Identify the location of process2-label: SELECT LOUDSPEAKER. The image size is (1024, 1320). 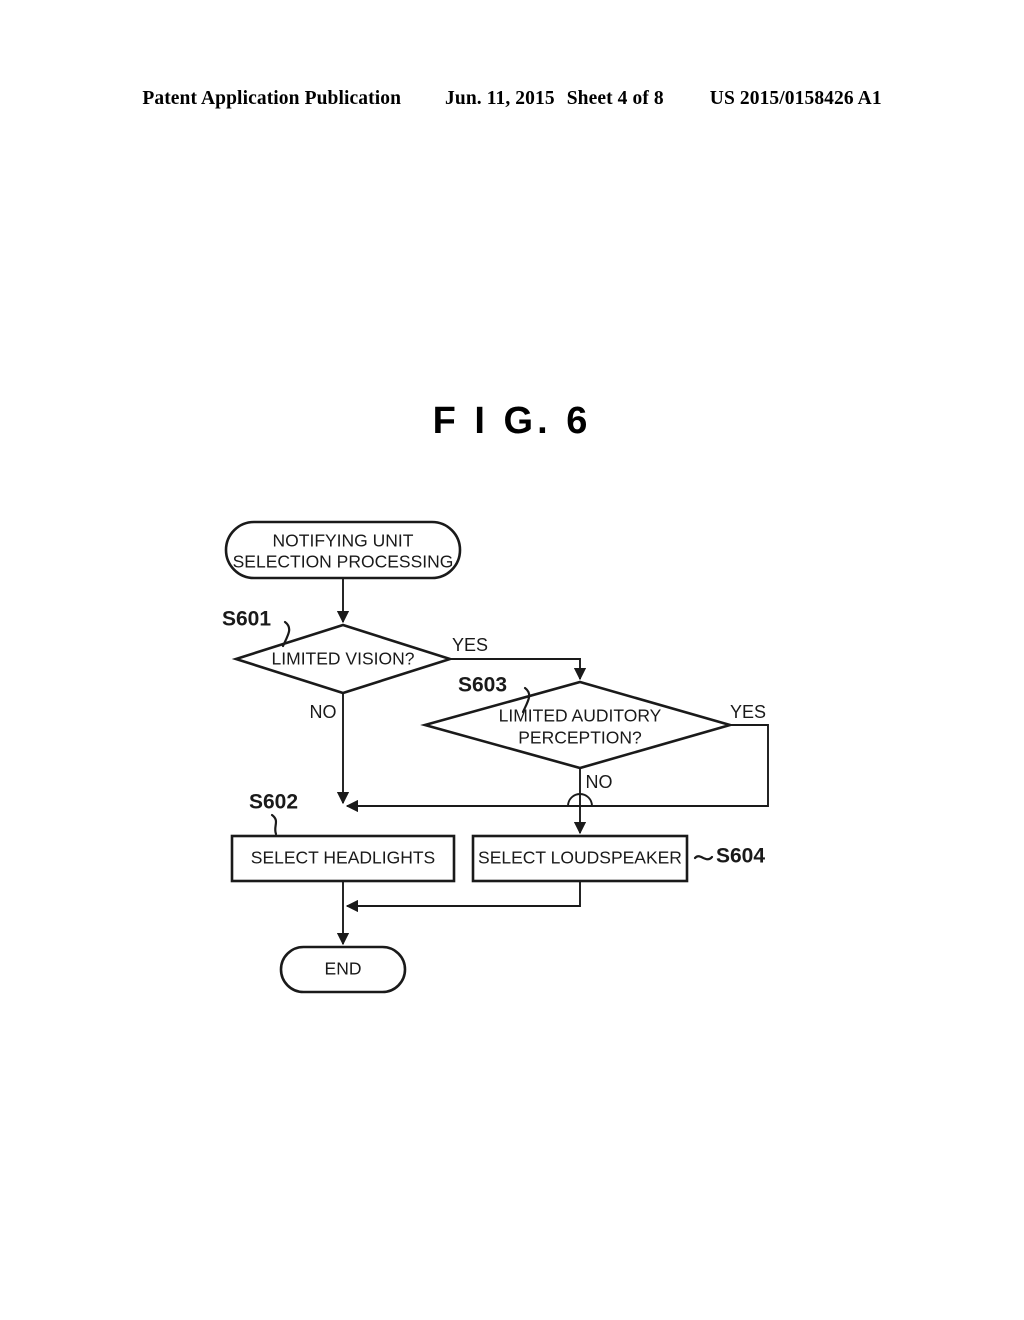
(580, 858).